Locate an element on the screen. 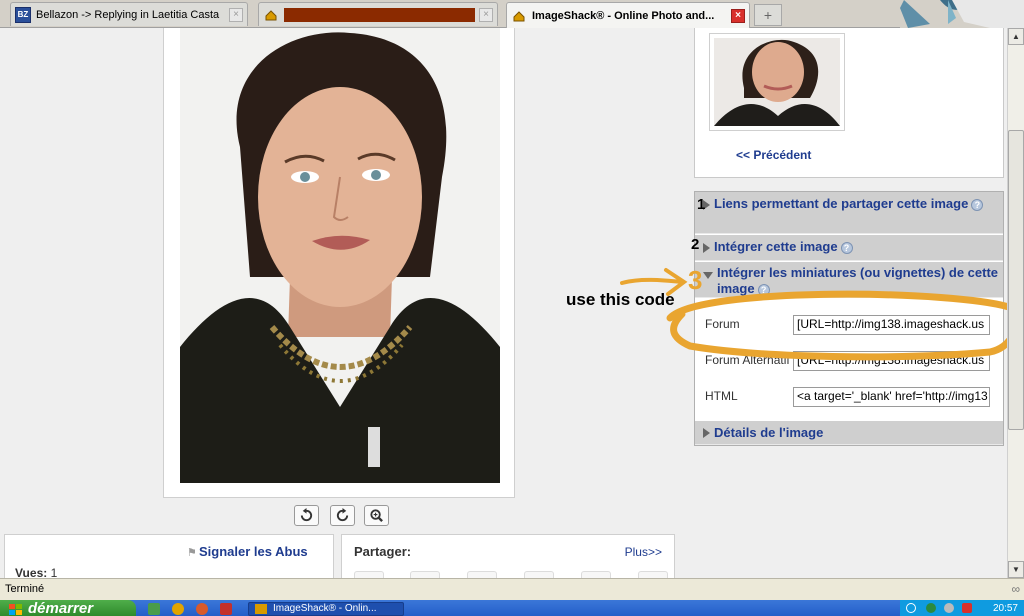 The image size is (1024, 616). tab-title: Bellazon -> Replying in Laetitia Casta is located at coordinates (128, 14).